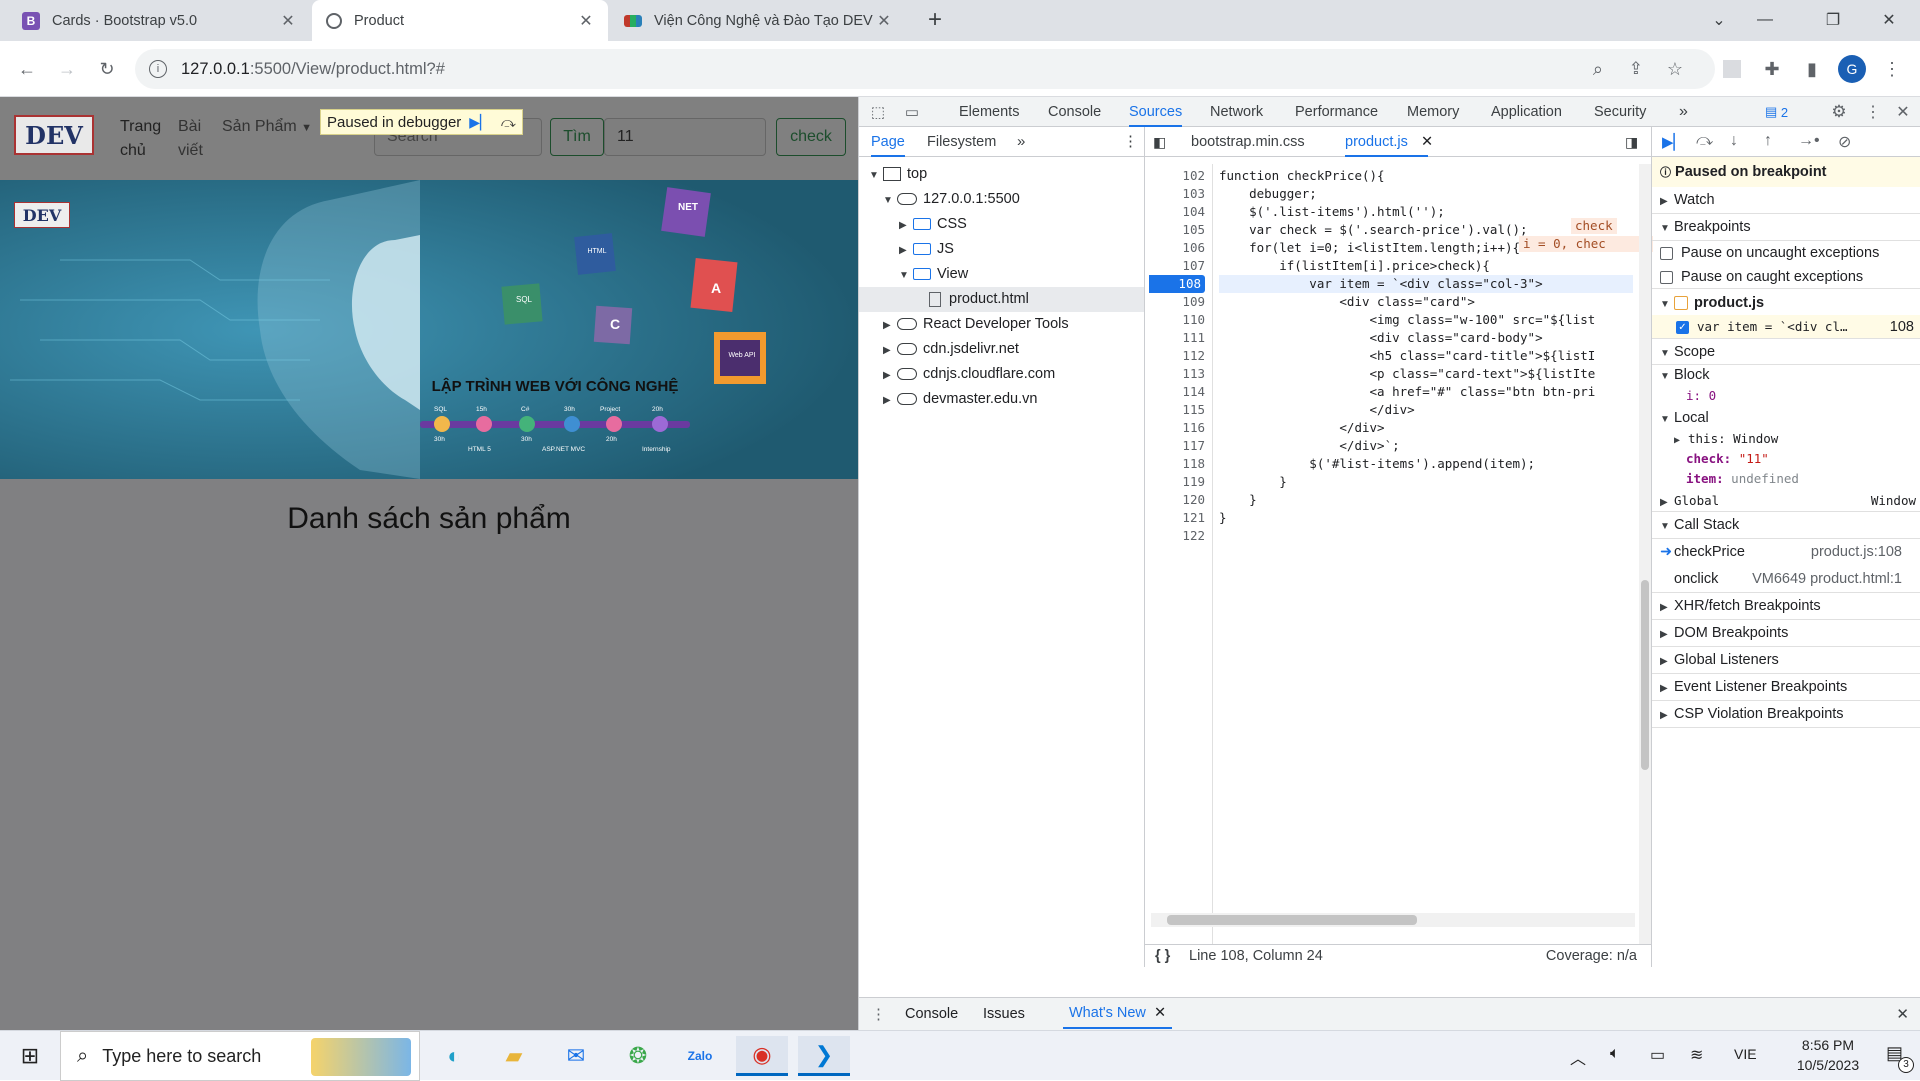  Describe the element at coordinates (762, 1056) in the screenshot. I see `chrome-icon: ◉` at that location.